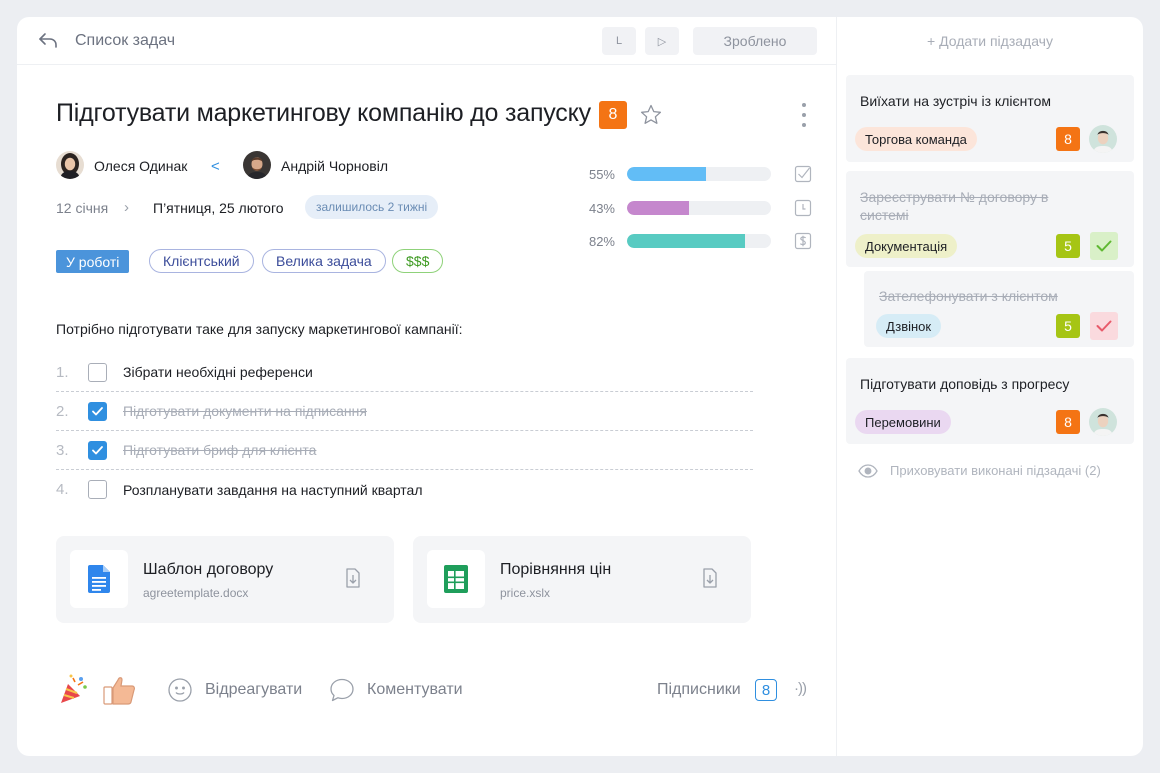 The width and height of the screenshot is (1160, 773). I want to click on hide-done-label: Приховувати виконані підзадачі (2), so click(995, 470).